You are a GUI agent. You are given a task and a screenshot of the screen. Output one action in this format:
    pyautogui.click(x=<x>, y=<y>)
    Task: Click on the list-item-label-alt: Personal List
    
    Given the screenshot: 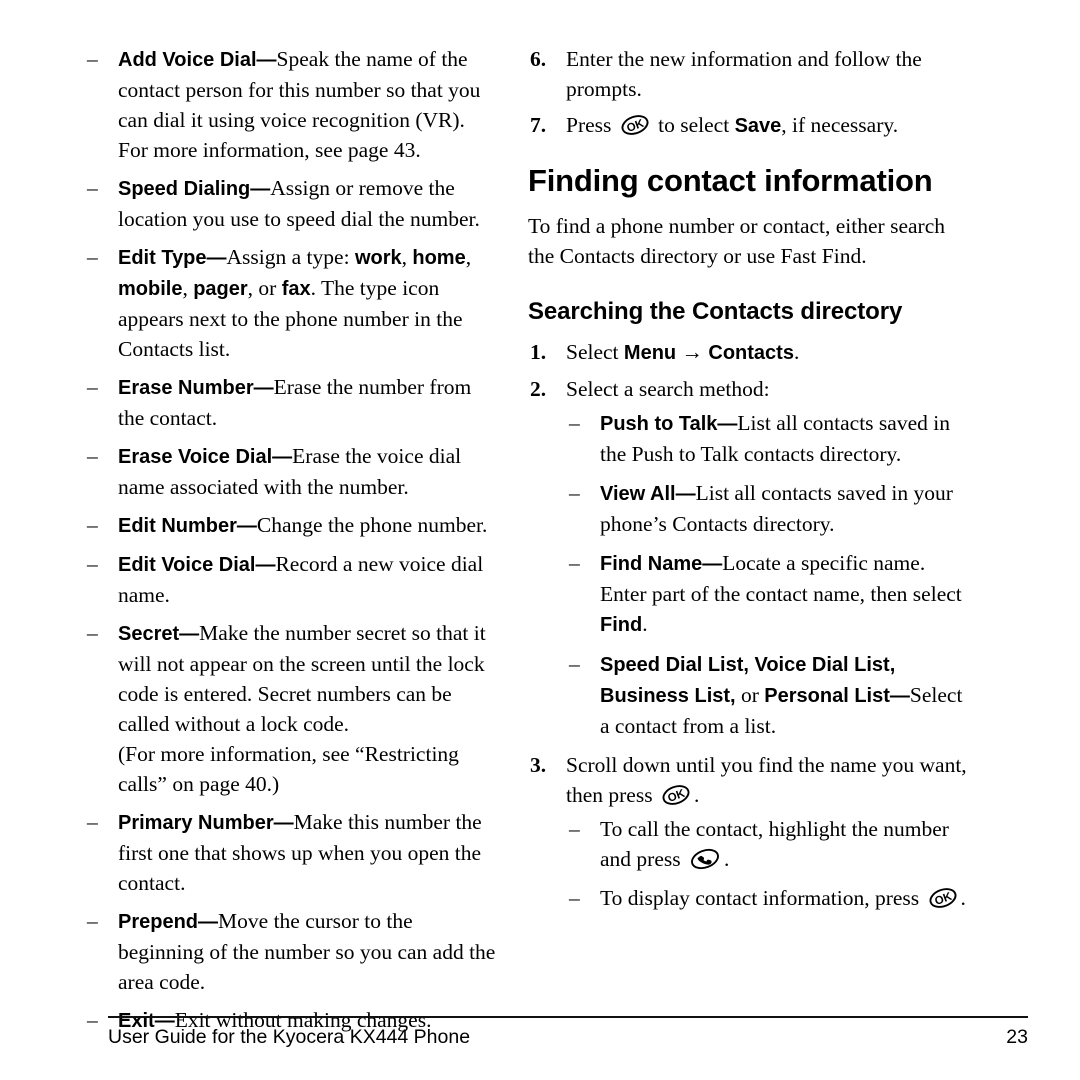 What is the action you would take?
    pyautogui.click(x=827, y=696)
    